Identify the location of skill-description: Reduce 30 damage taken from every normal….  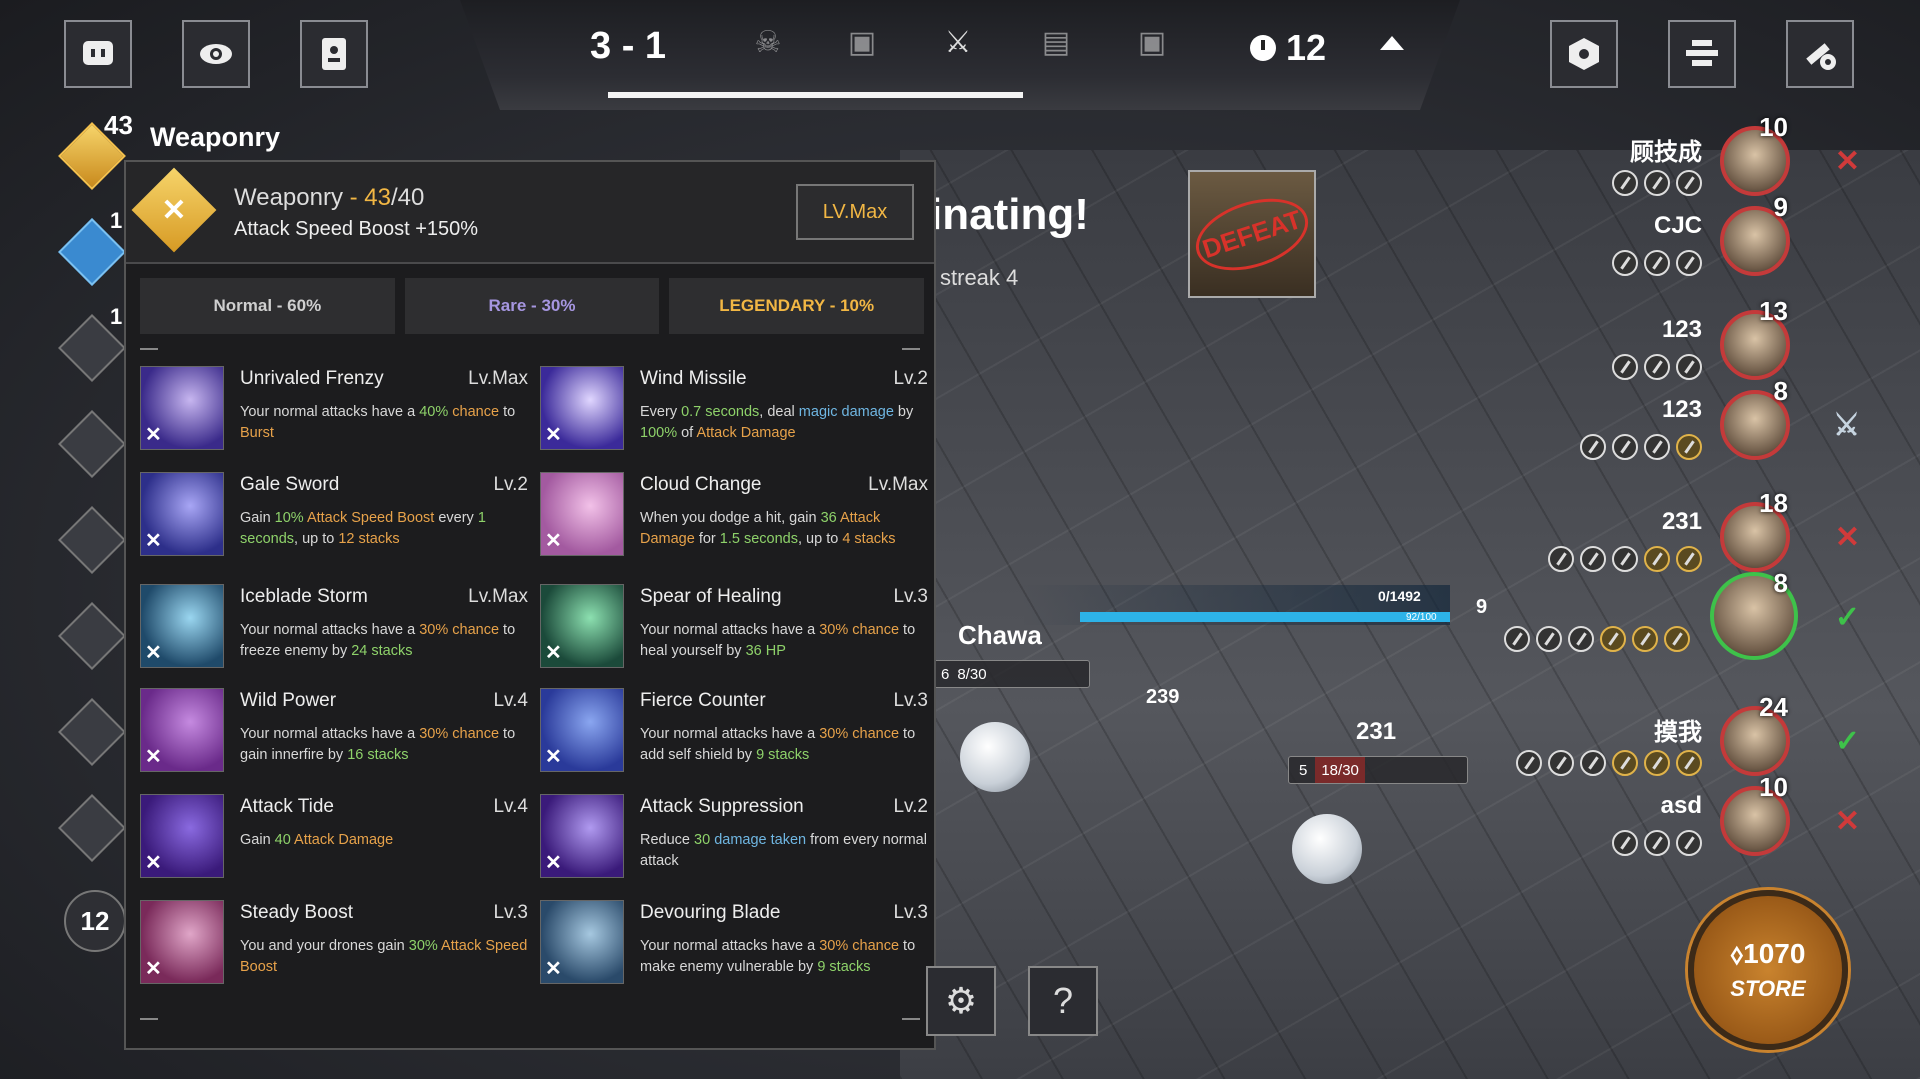
(783, 850).